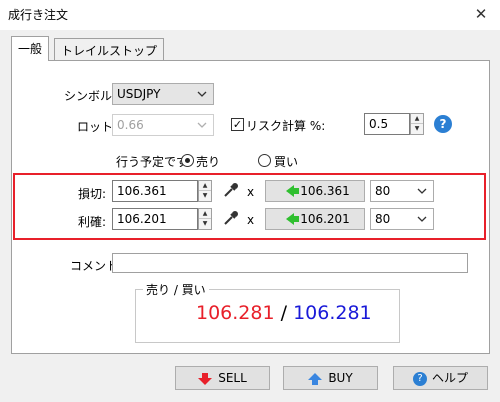  I want to click on comment-input, so click(290, 263).